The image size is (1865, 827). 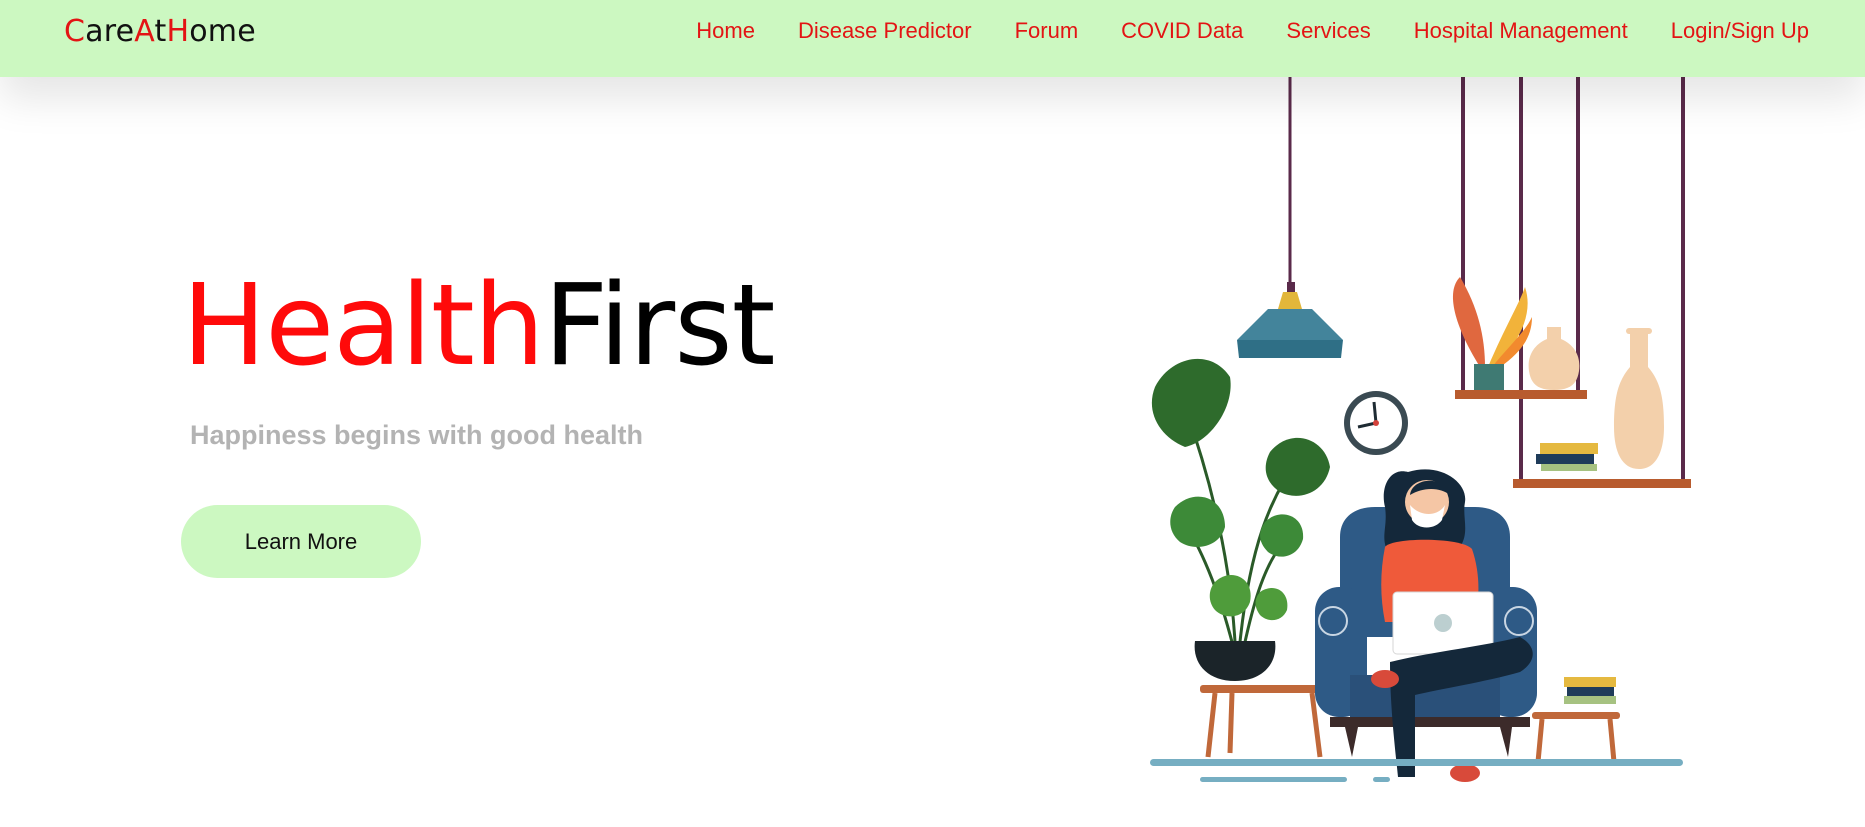 I want to click on nav-link-home: Home, so click(x=725, y=31).